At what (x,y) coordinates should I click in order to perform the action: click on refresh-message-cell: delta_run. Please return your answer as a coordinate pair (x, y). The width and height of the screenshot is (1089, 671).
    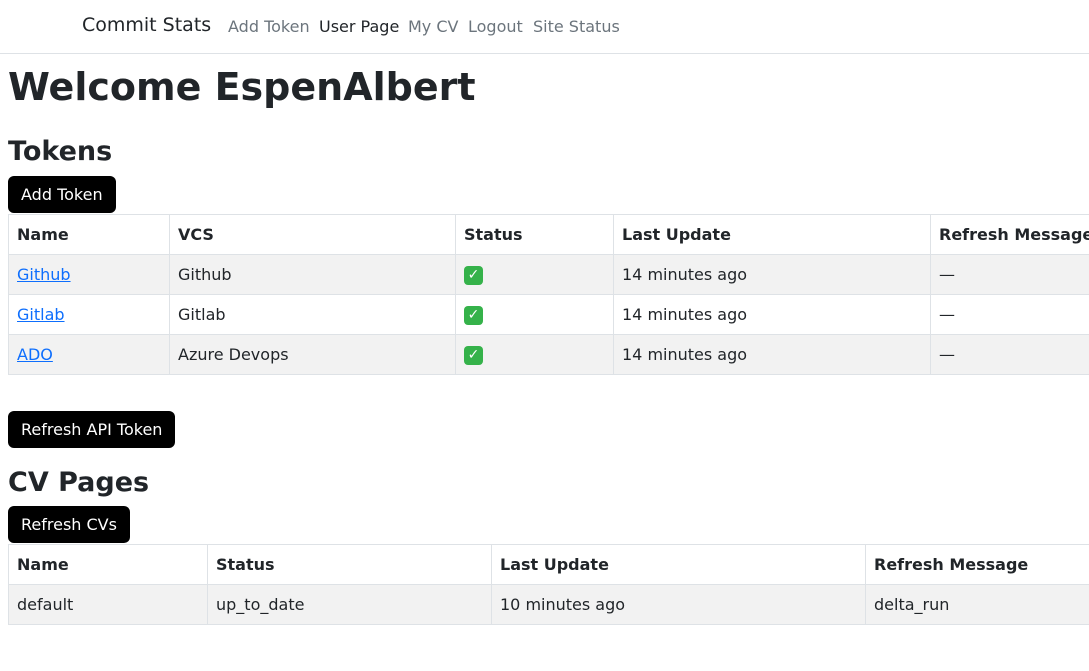
    Looking at the image, I should click on (977, 604).